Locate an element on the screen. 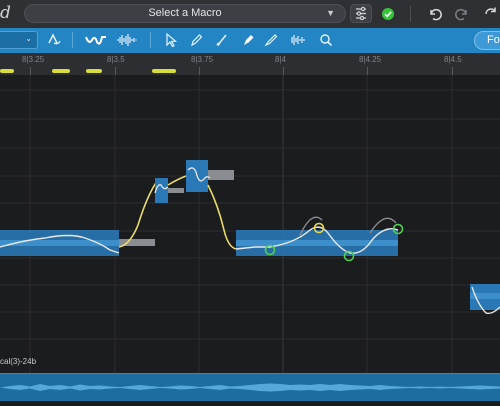 The width and height of the screenshot is (500, 406). chevron-down-icon: ⌄ is located at coordinates (28, 38).